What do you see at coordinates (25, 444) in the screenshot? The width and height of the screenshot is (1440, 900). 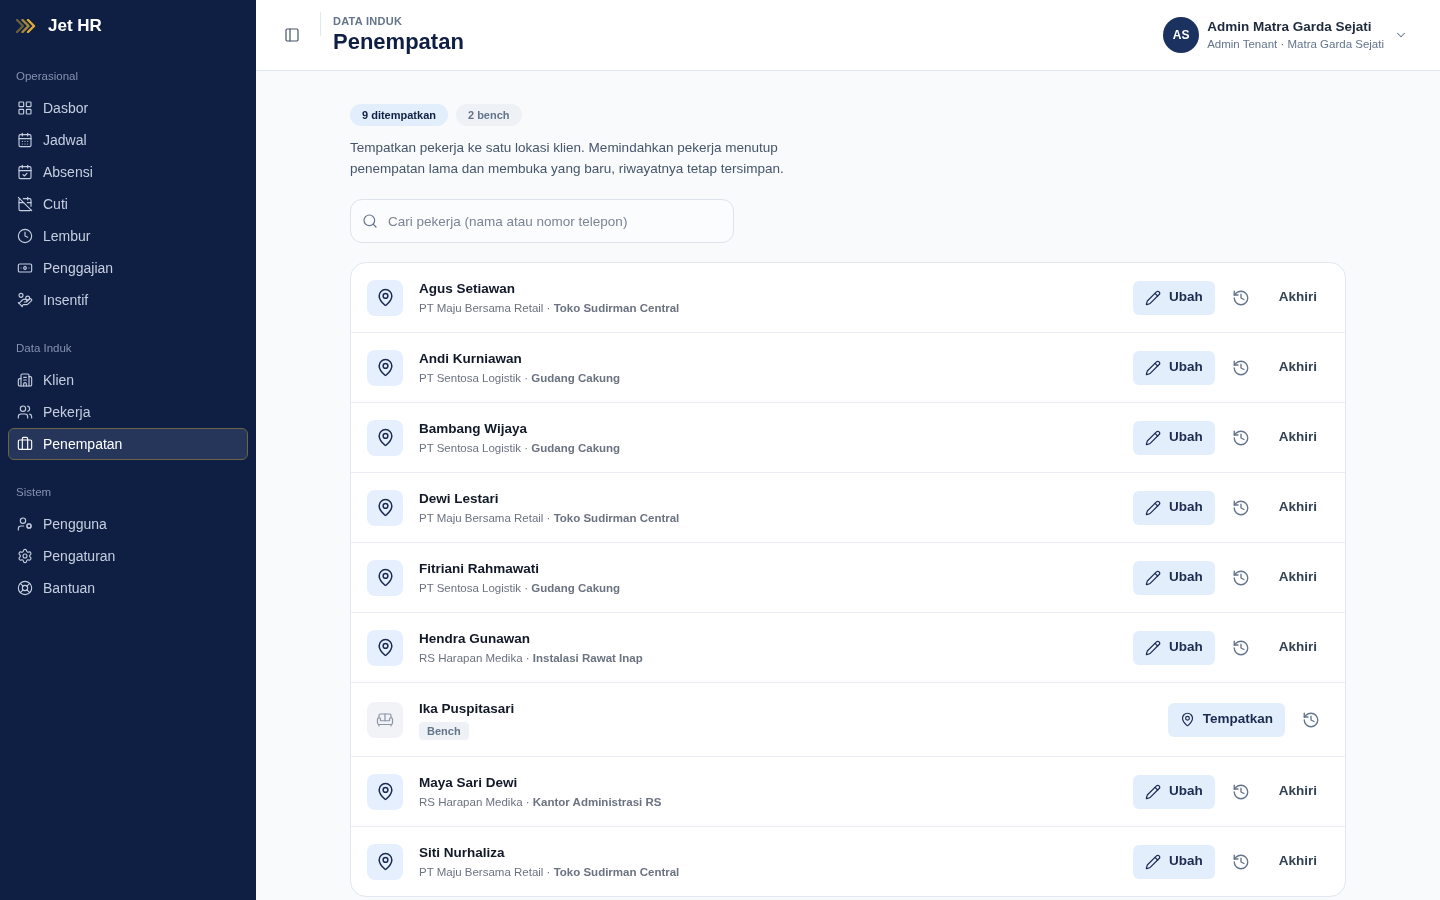 I see `briefcase-icon` at bounding box center [25, 444].